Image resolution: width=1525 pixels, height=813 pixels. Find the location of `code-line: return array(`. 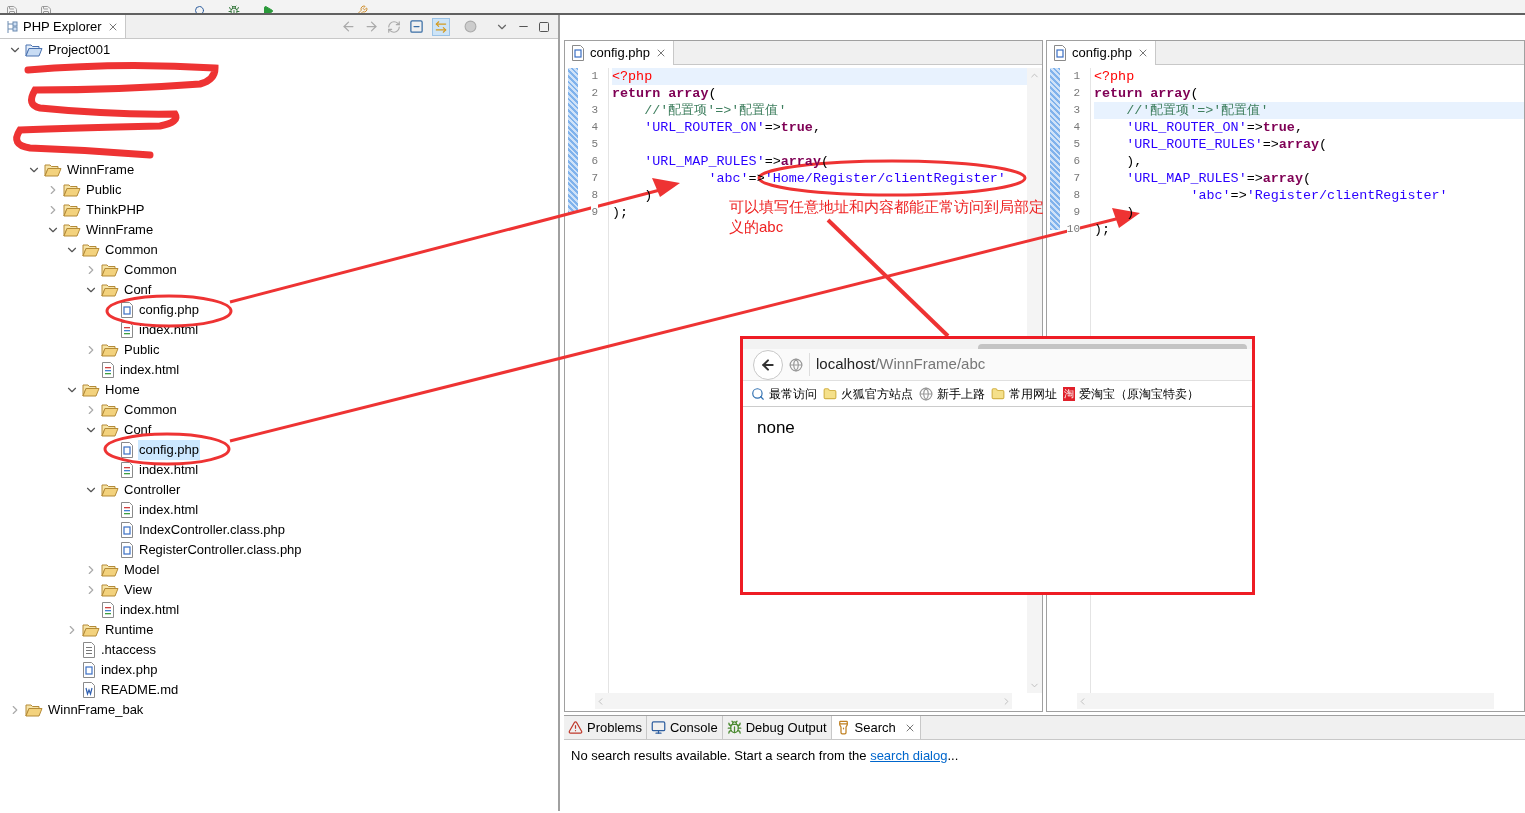

code-line: return array( is located at coordinates (664, 93).